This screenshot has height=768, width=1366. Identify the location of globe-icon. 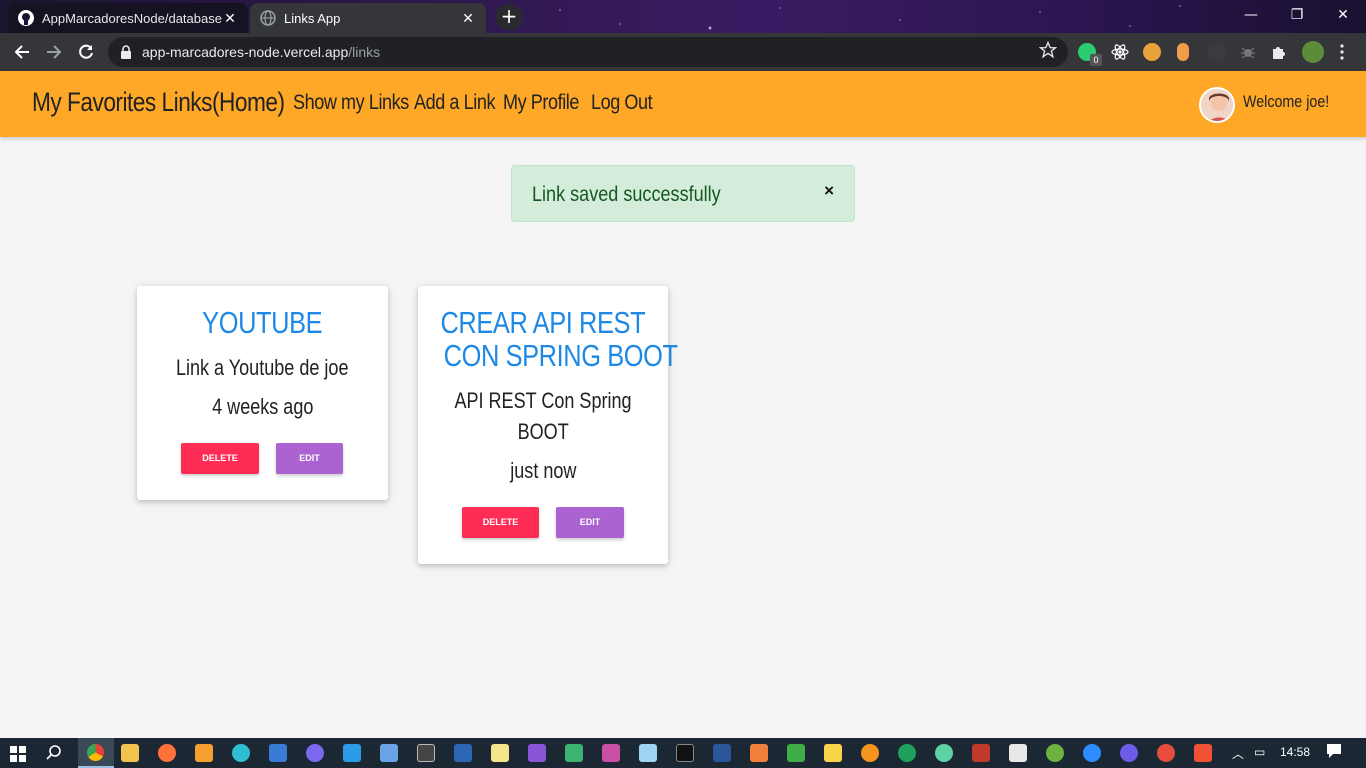
(268, 18).